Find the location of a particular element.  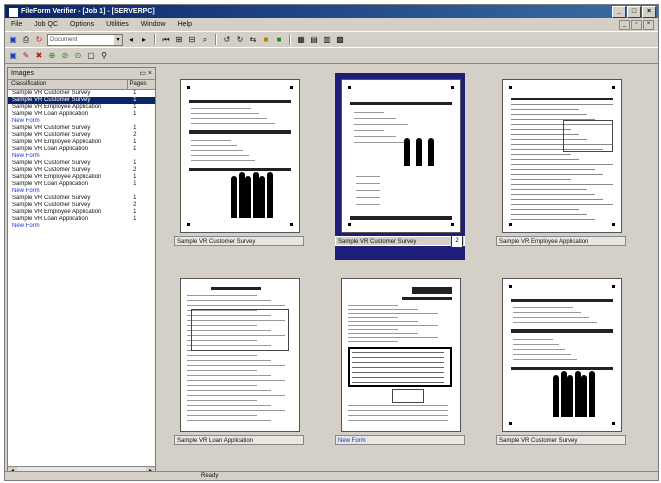

column-pages: Pages is located at coordinates (141, 84).